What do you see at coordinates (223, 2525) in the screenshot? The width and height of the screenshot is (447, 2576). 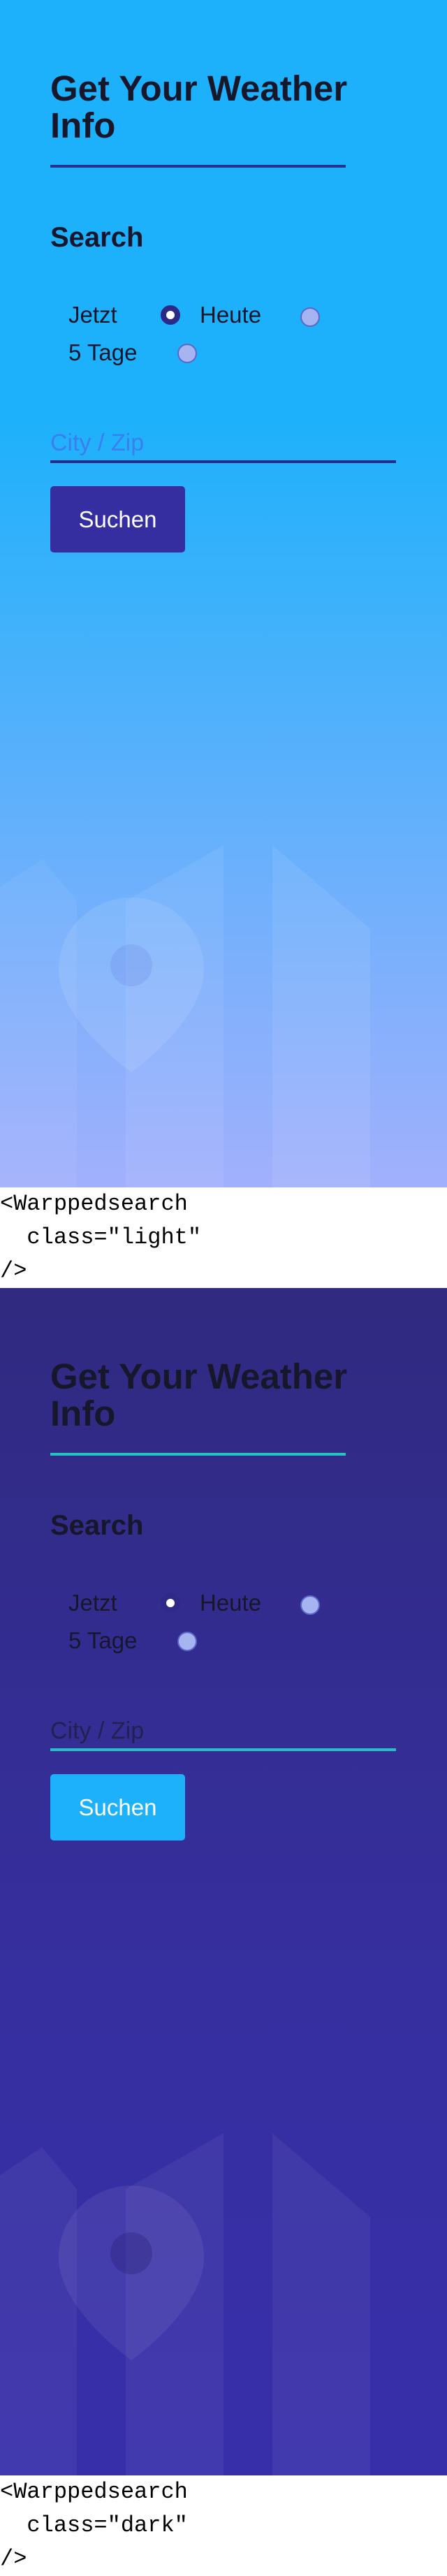 I see `dark-variant-code-snippet: <Warppedsearch class="dark" />` at bounding box center [223, 2525].